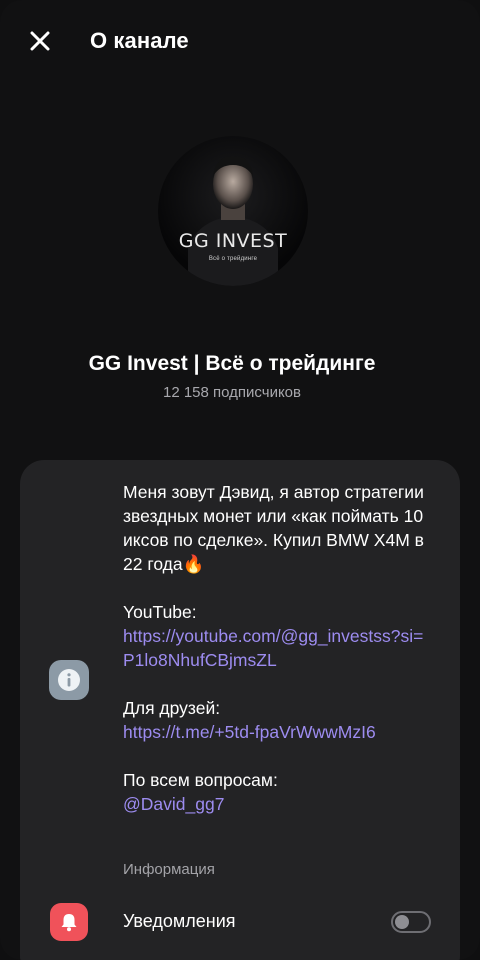 This screenshot has width=480, height=960. What do you see at coordinates (411, 922) in the screenshot?
I see `notifications-toggle` at bounding box center [411, 922].